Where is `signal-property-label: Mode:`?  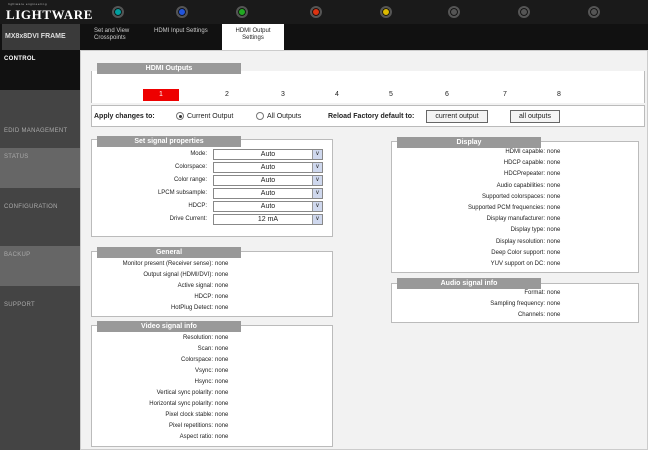
signal-property-label: Mode: is located at coordinates (198, 154).